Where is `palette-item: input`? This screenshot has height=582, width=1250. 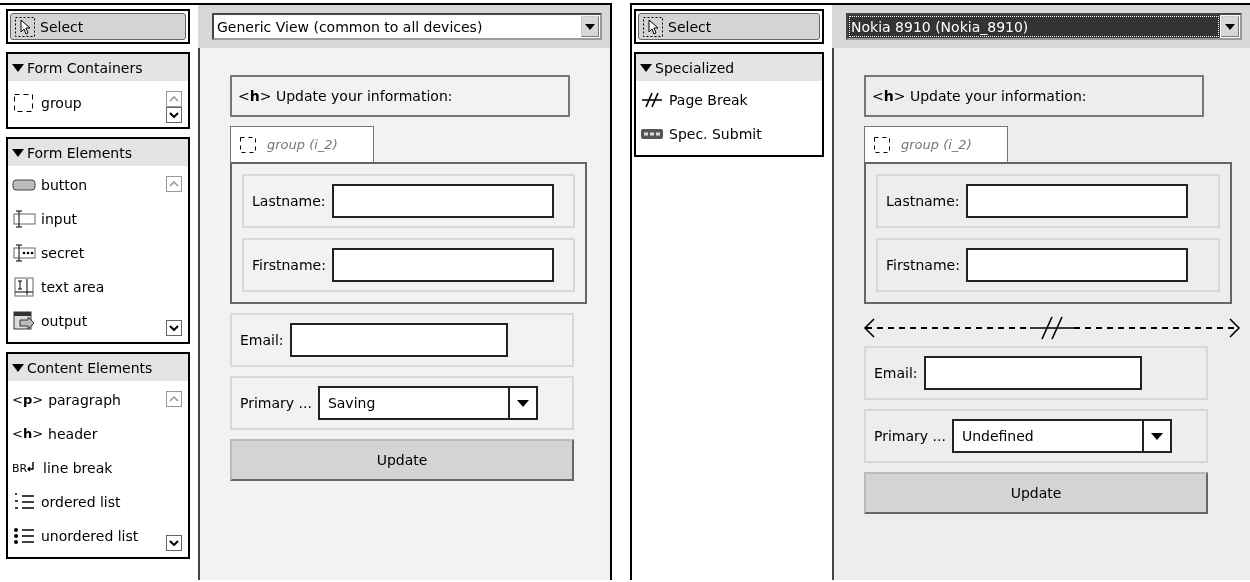 palette-item: input is located at coordinates (98, 219).